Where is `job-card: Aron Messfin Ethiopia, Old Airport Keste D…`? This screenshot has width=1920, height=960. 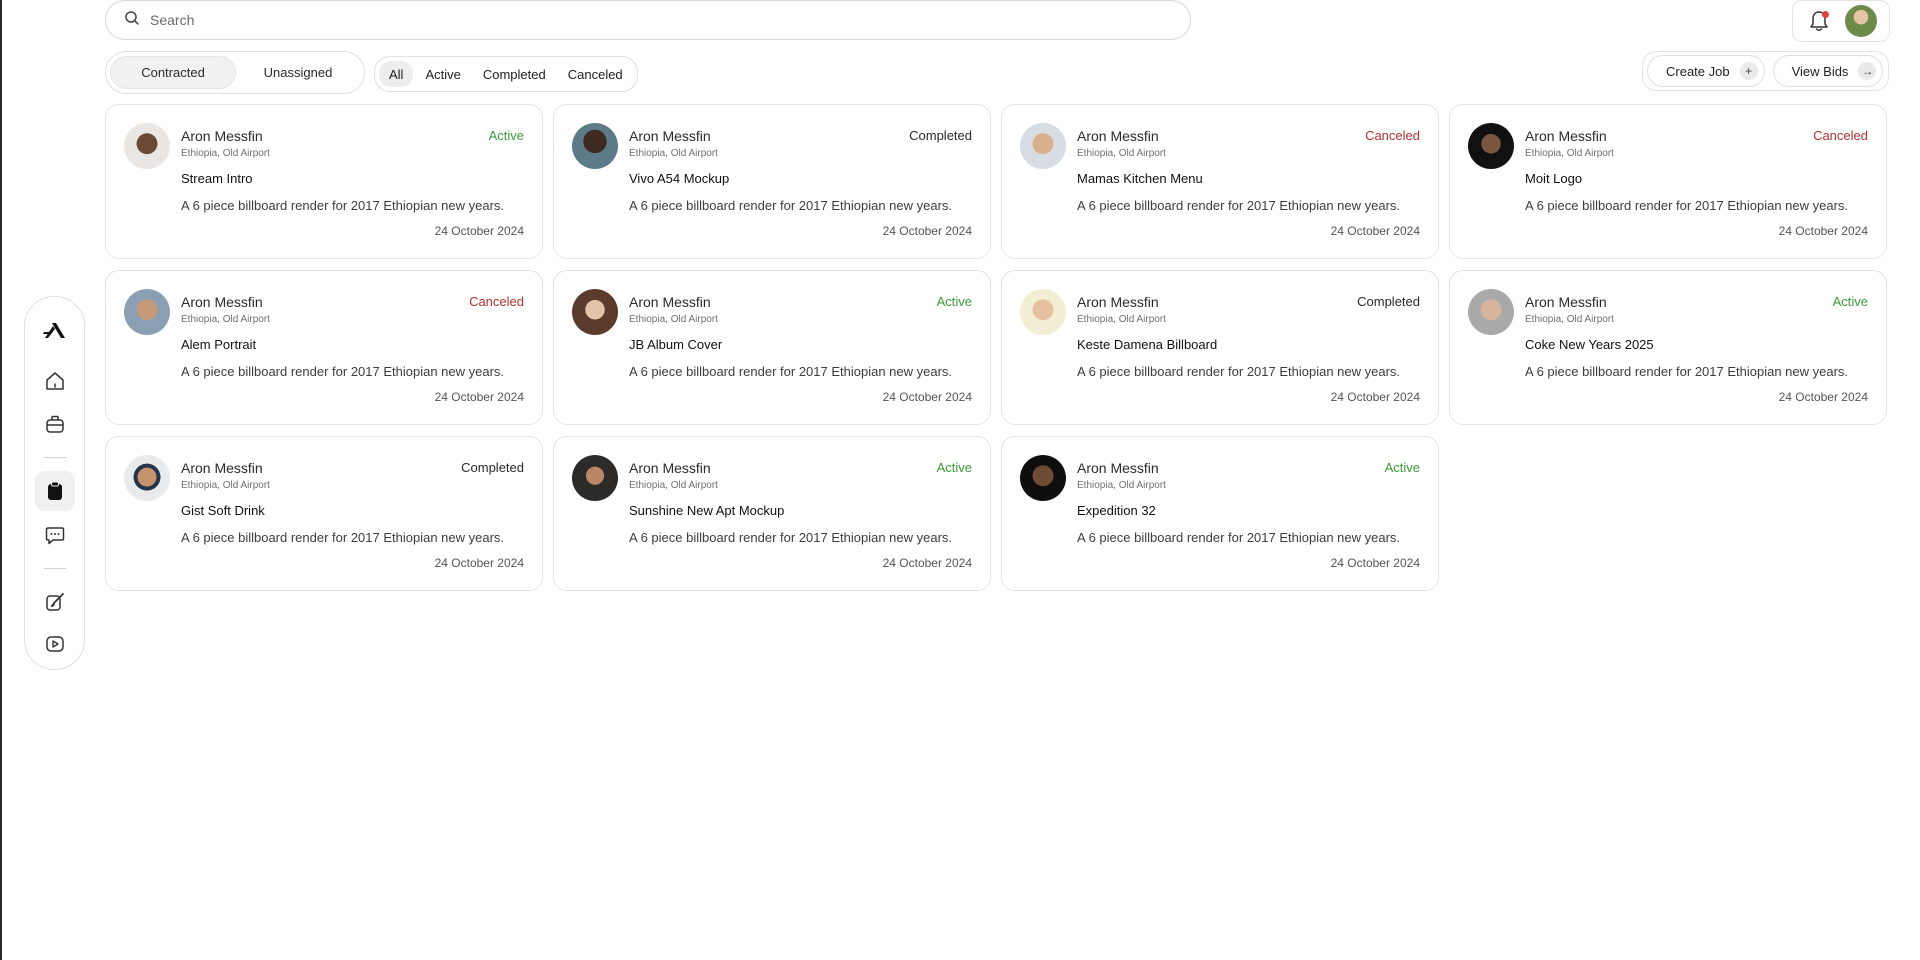
job-card: Aron Messfin Ethiopia, Old Airport Keste D… is located at coordinates (1220, 347).